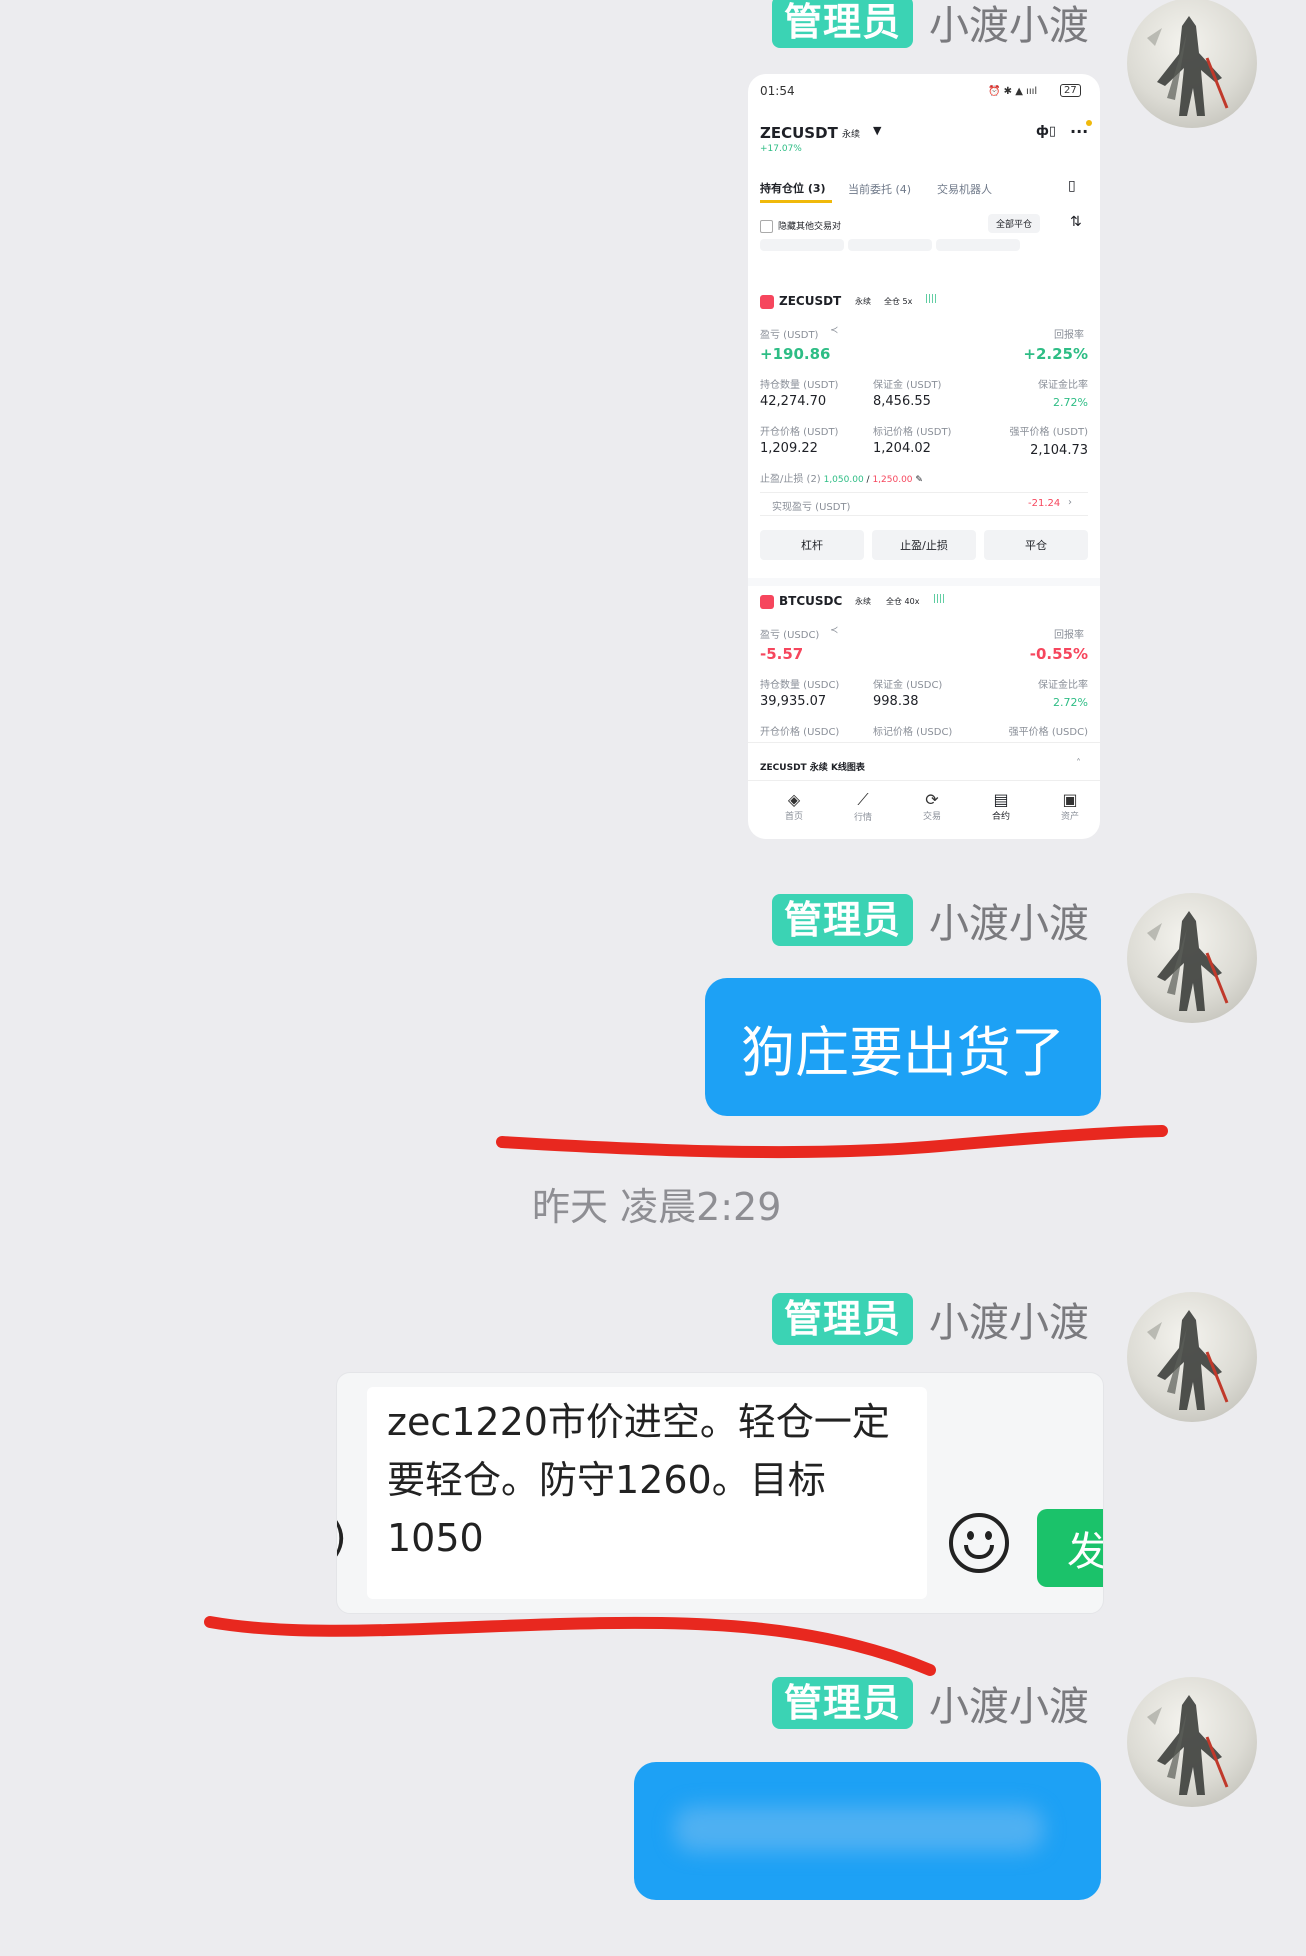  What do you see at coordinates (907, 385) in the screenshot?
I see `margin-label: 保证金 (USDT)` at bounding box center [907, 385].